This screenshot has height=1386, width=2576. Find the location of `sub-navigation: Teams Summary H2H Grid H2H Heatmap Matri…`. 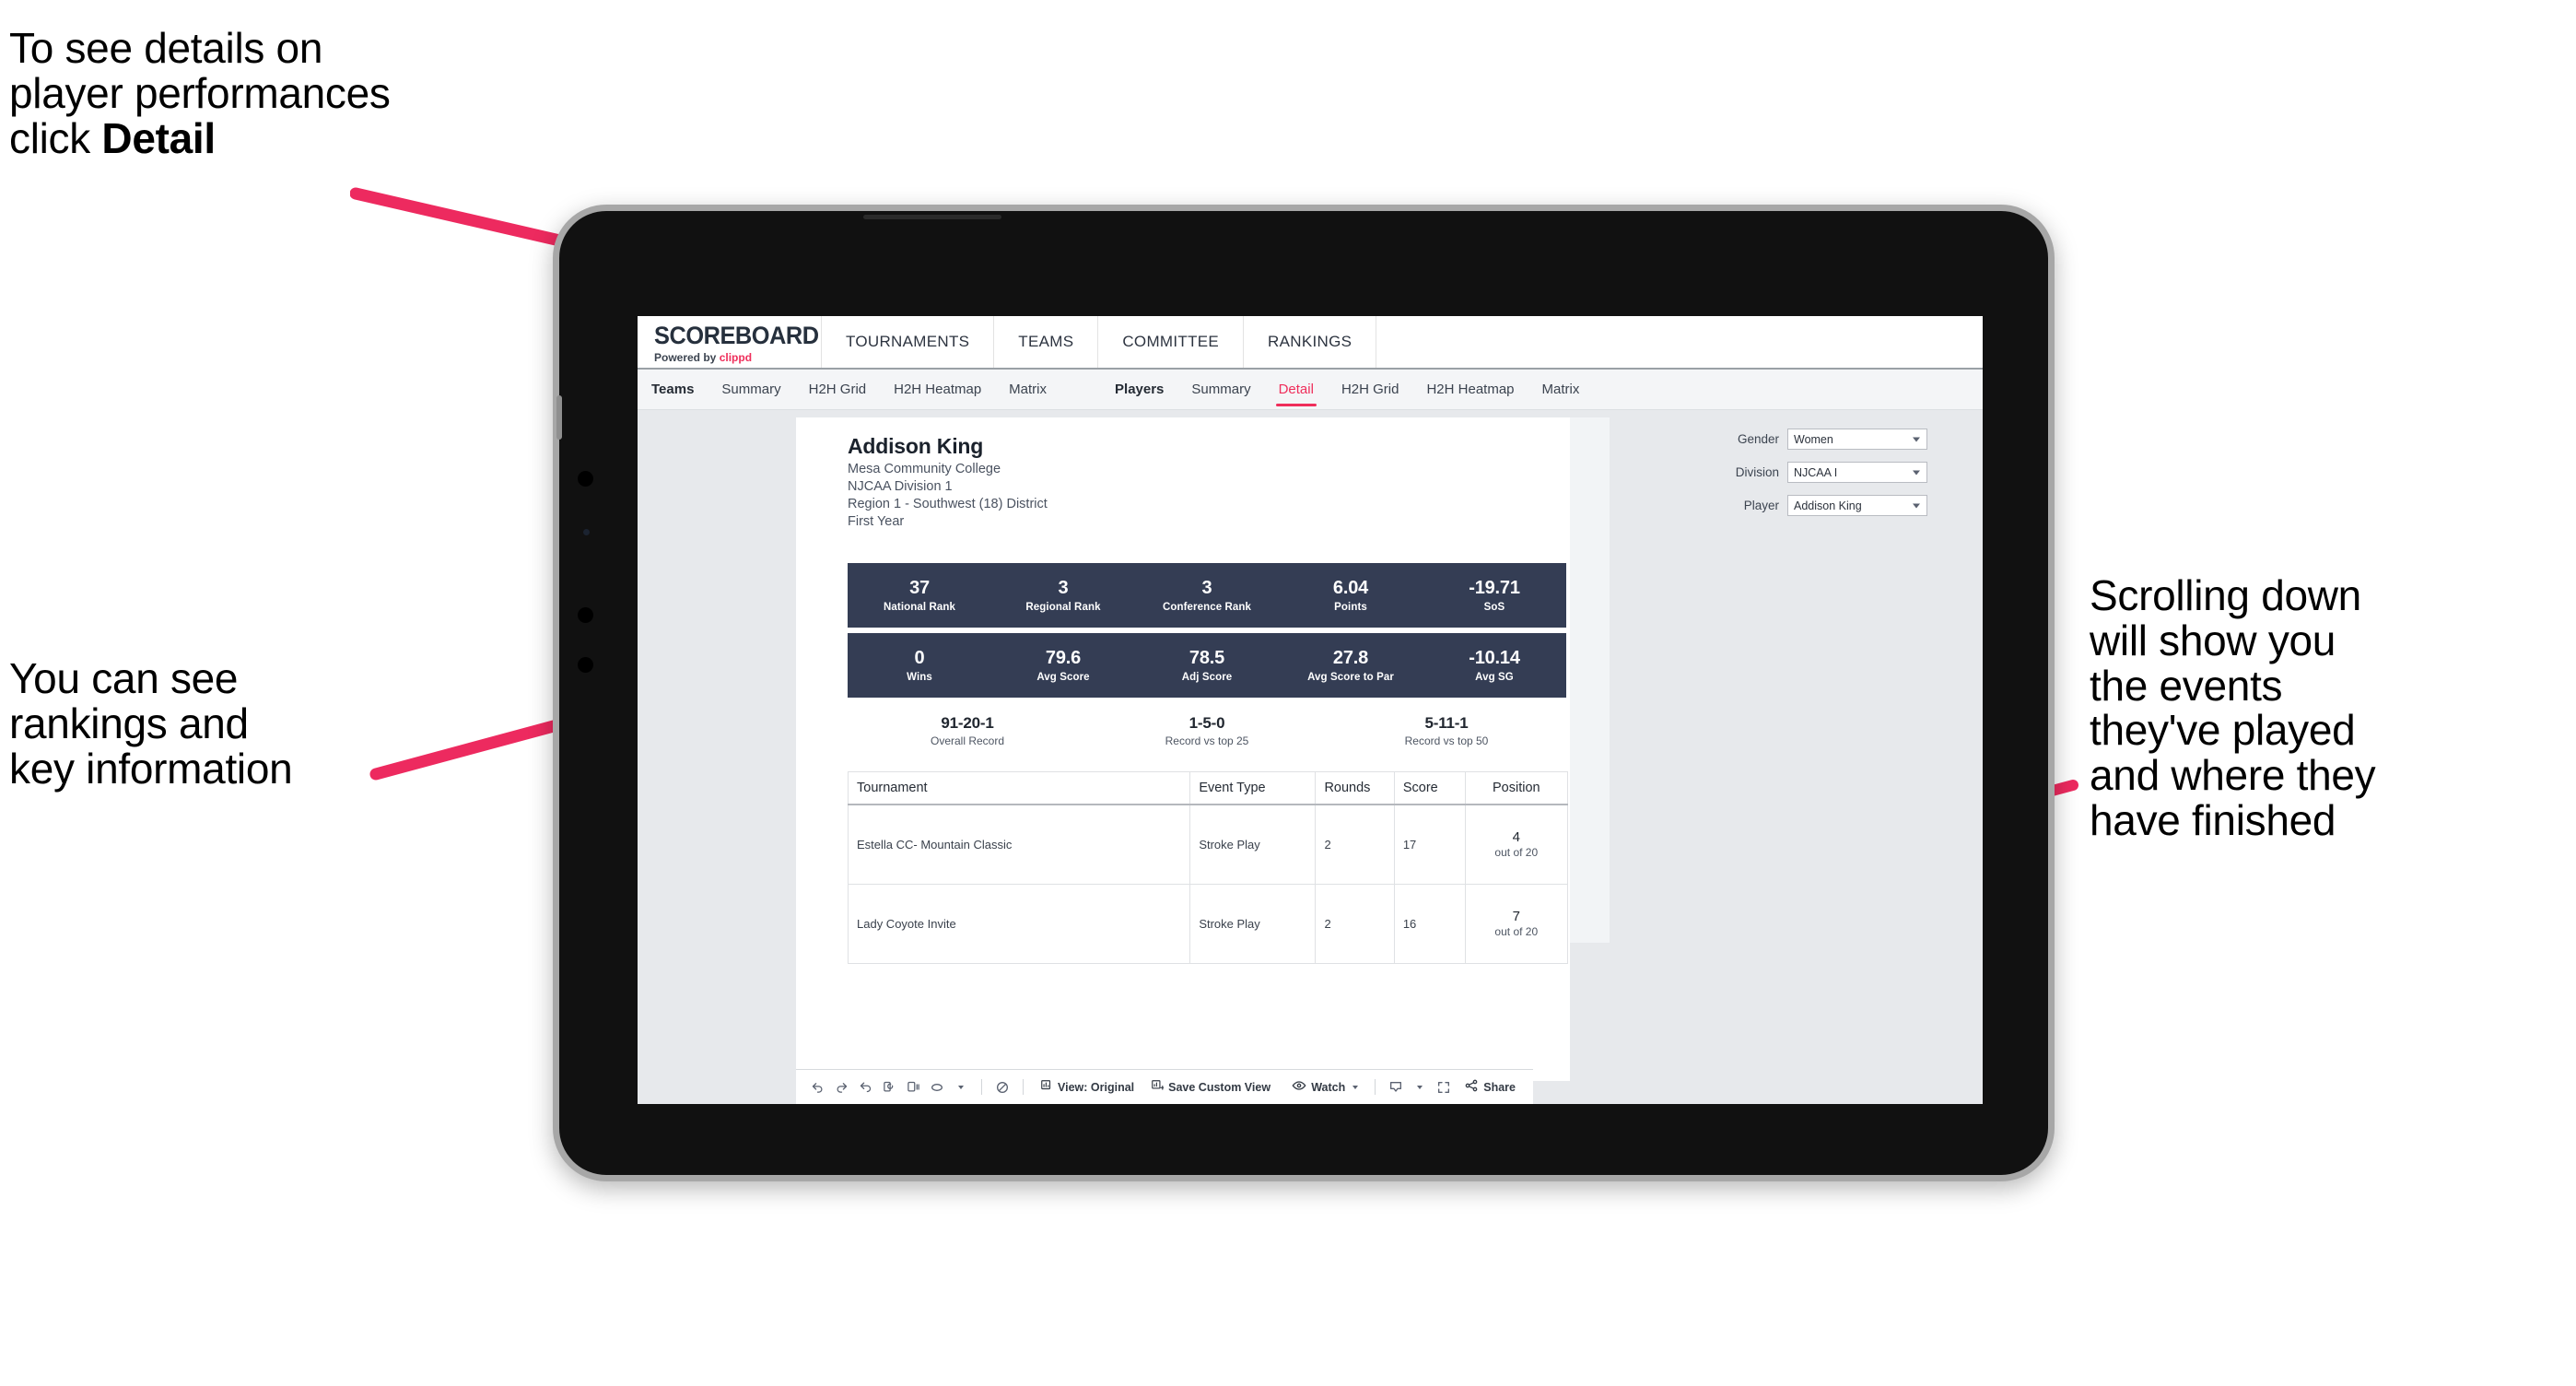

sub-navigation: Teams Summary H2H Grid H2H Heatmap Matri… is located at coordinates (1310, 390).